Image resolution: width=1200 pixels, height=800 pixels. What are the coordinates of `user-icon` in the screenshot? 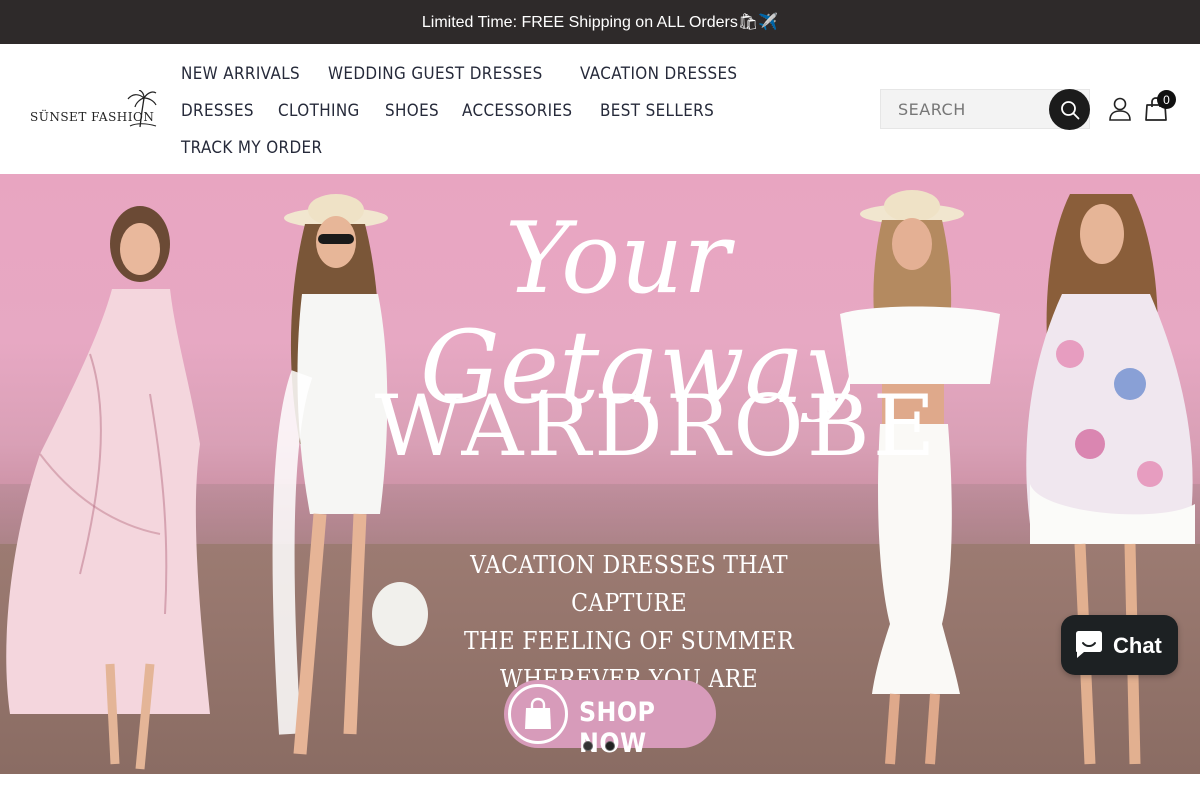 It's located at (1120, 109).